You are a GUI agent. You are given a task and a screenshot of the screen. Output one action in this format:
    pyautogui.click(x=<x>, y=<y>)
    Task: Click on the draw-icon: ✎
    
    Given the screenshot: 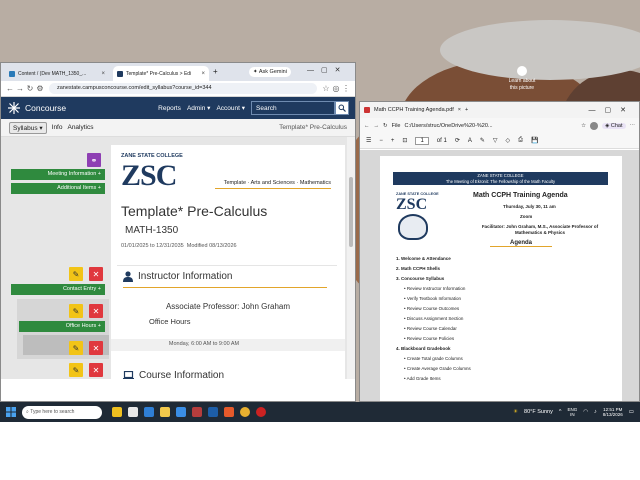 What is the action you would take?
    pyautogui.click(x=482, y=140)
    